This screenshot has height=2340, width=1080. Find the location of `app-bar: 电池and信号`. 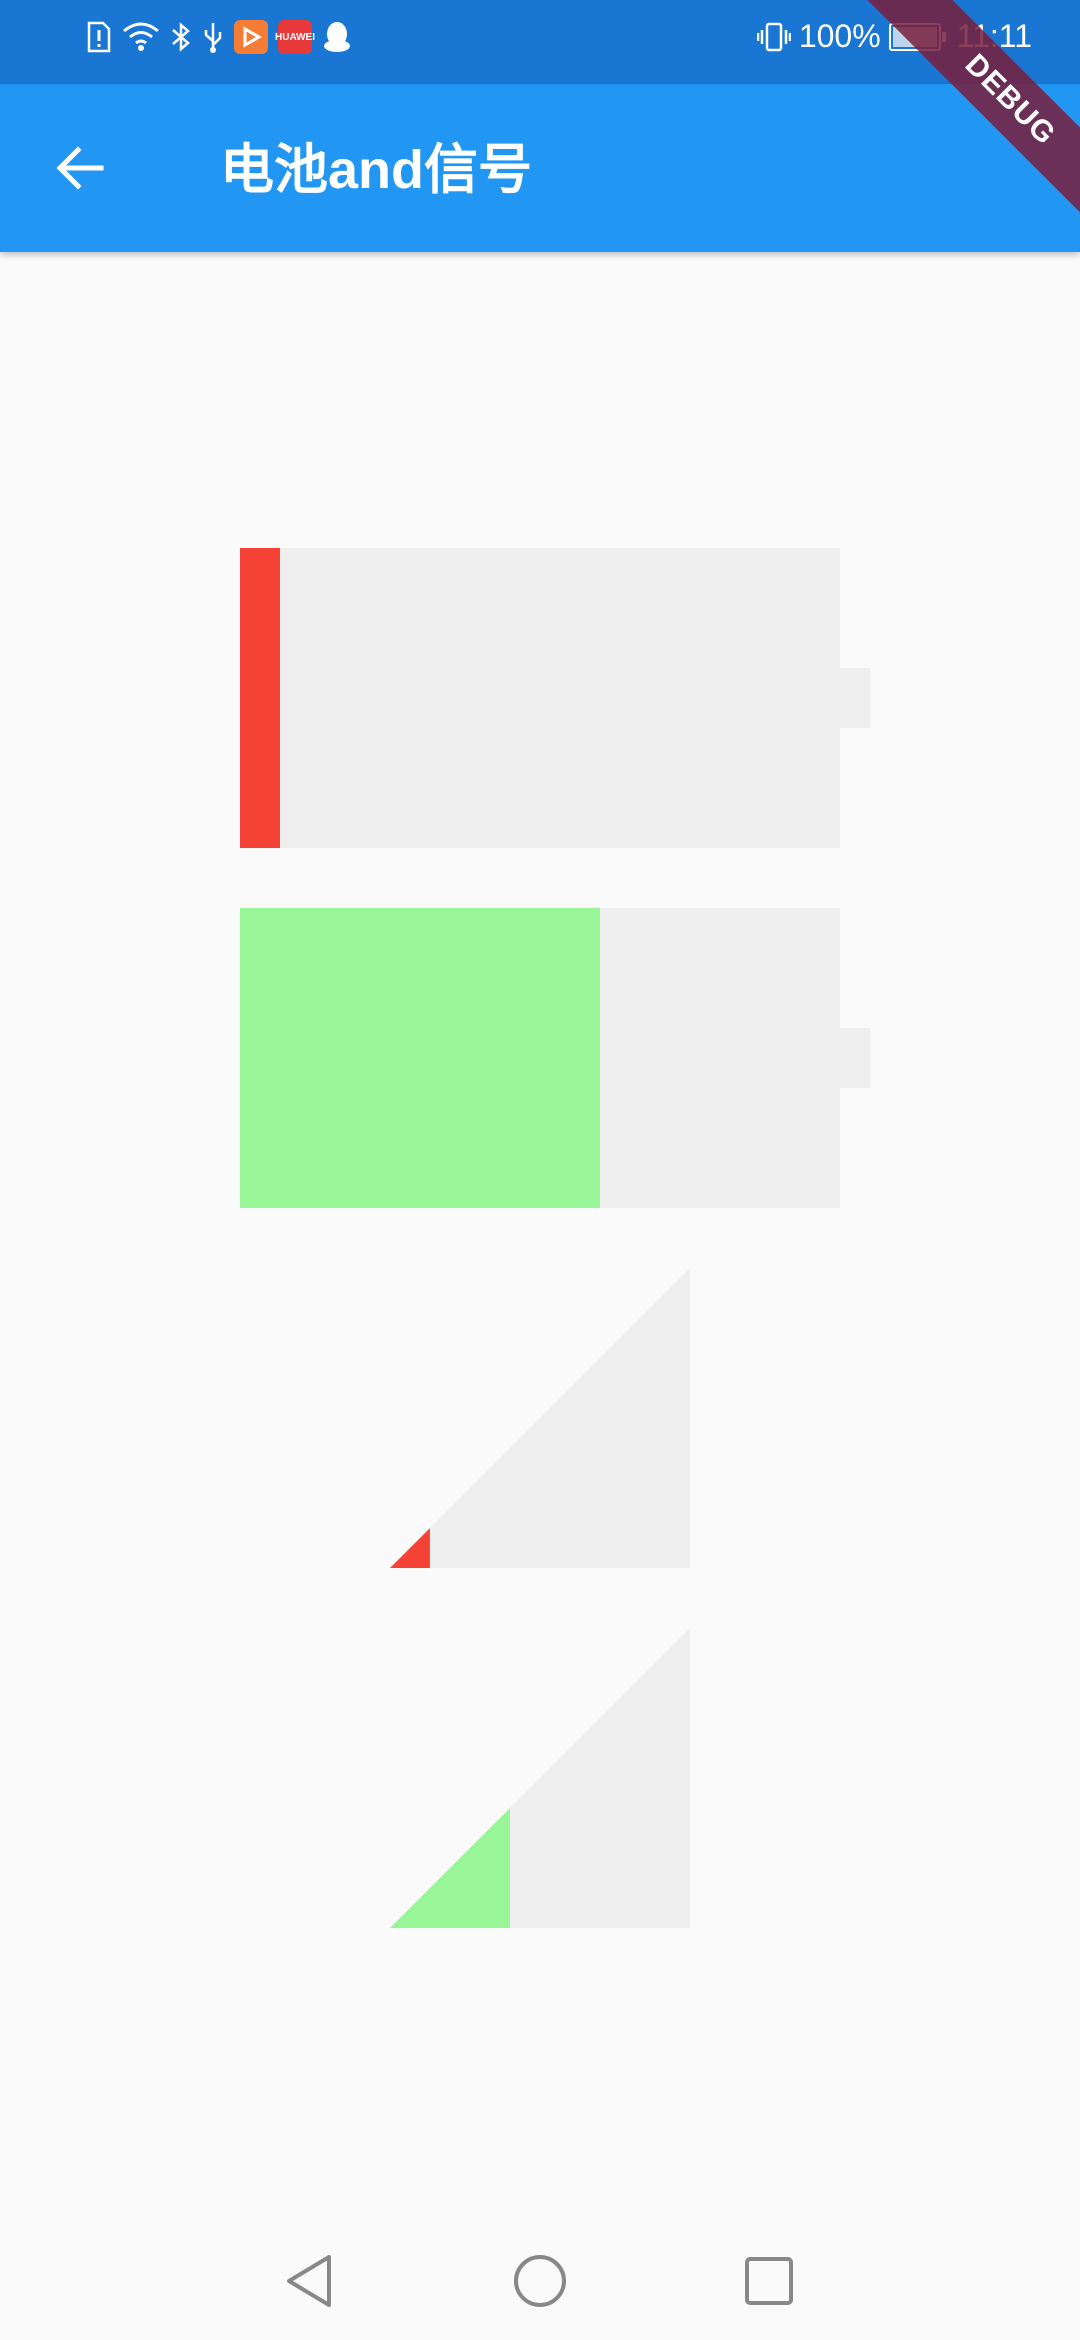

app-bar: 电池and信号 is located at coordinates (540, 168).